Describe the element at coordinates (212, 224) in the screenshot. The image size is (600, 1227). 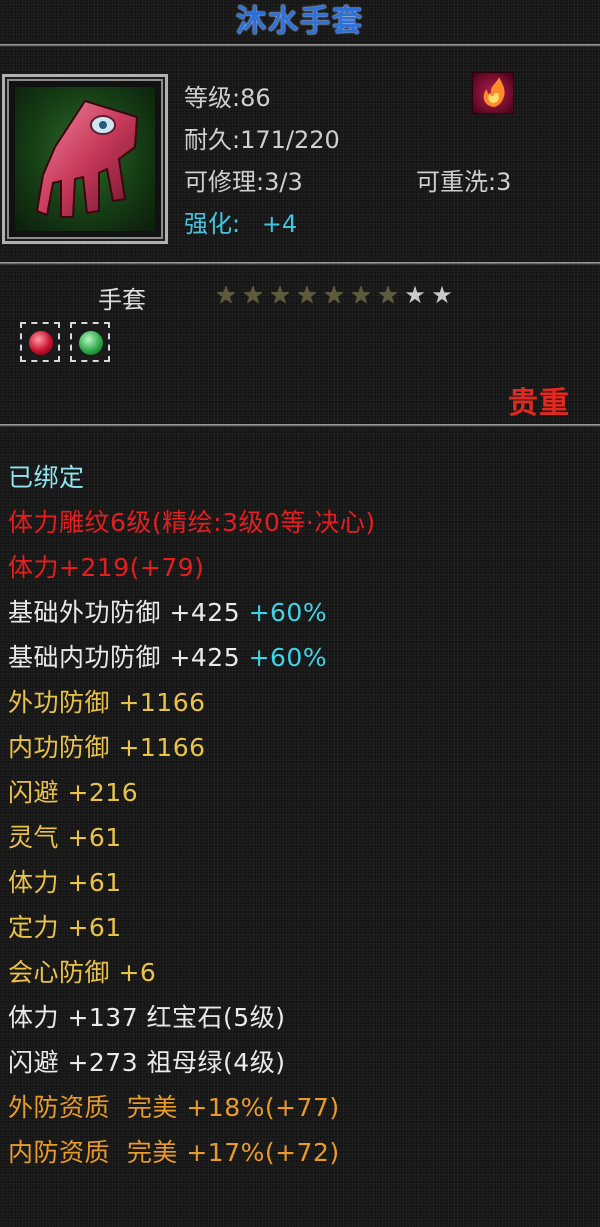
I see `enhance-label: 强化:` at that location.